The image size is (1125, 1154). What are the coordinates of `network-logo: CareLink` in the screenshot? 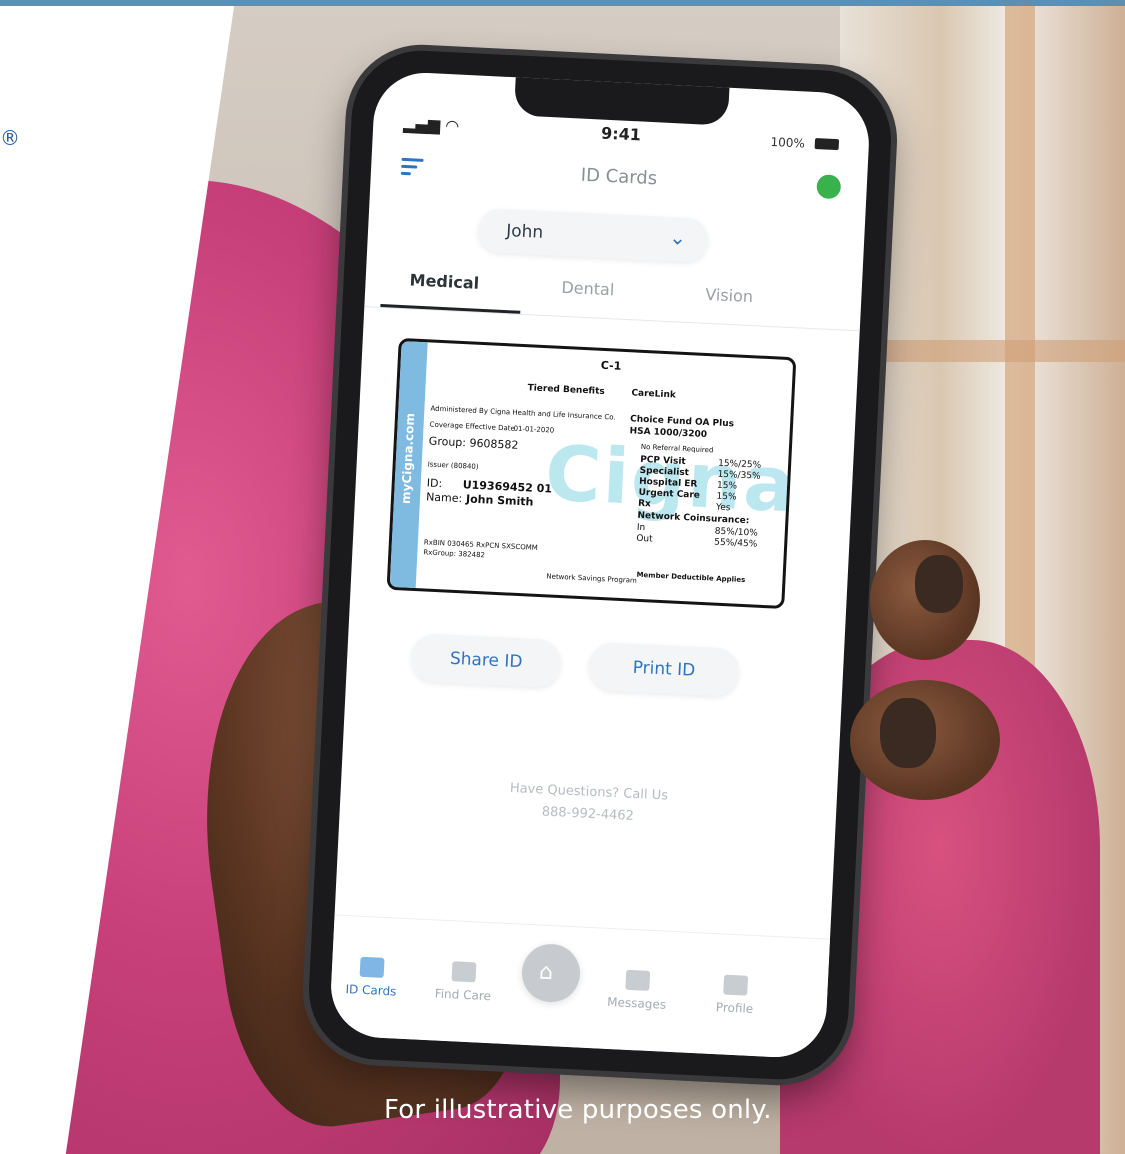 It's located at (654, 394).